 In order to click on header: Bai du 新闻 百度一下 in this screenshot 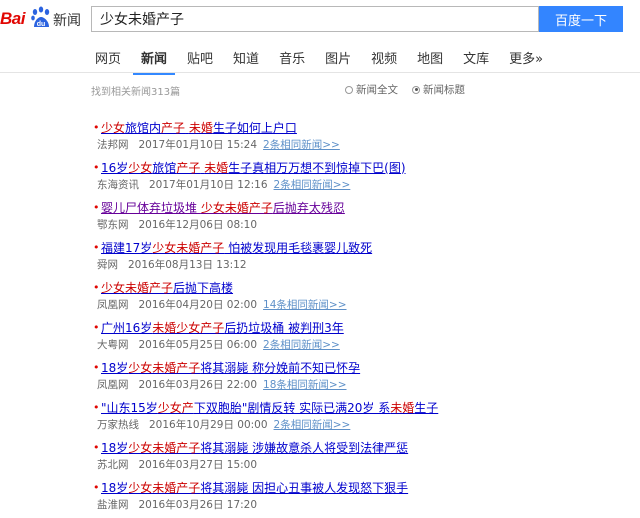, I will do `click(320, 18)`.